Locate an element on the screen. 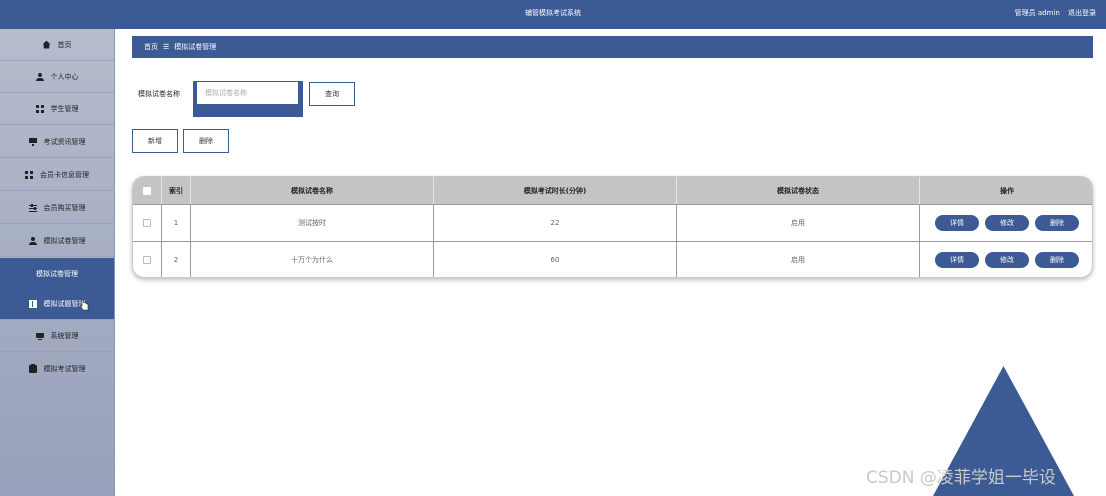 The image size is (1106, 496). sidebar-item-mock-questions: 模拟试题管理 is located at coordinates (57, 304).